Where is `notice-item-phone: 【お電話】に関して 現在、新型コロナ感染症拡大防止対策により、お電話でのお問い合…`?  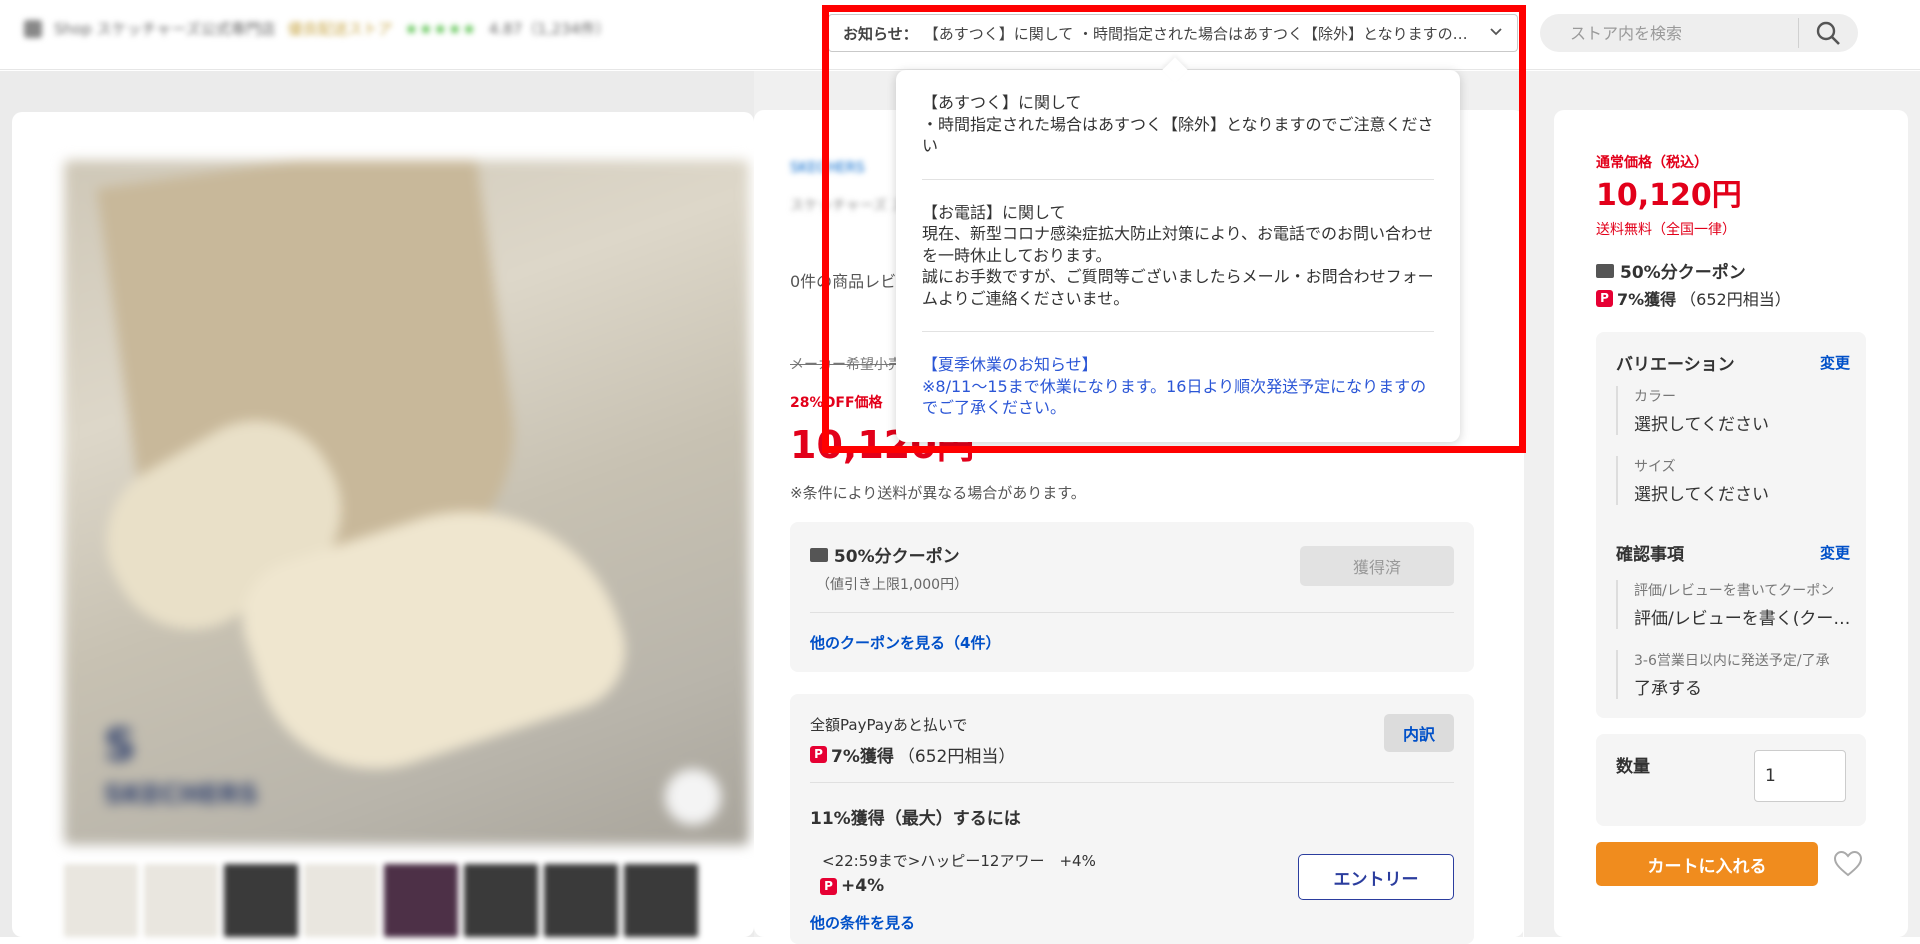
notice-item-phone: 【お電話】に関して 現在、新型コロナ感染症拡大防止対策により、お電話でのお問い合… is located at coordinates (1178, 255).